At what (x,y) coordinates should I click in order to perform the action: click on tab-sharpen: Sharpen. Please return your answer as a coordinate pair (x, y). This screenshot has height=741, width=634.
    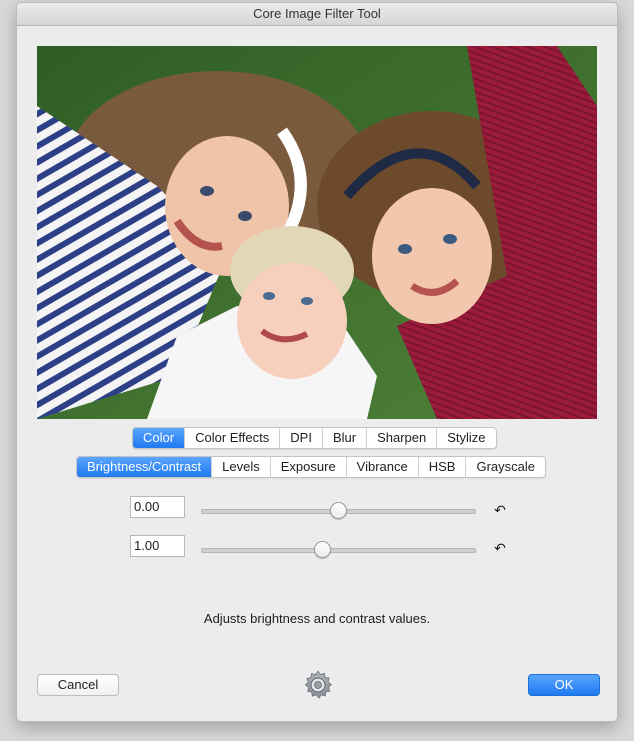
    Looking at the image, I should click on (401, 438).